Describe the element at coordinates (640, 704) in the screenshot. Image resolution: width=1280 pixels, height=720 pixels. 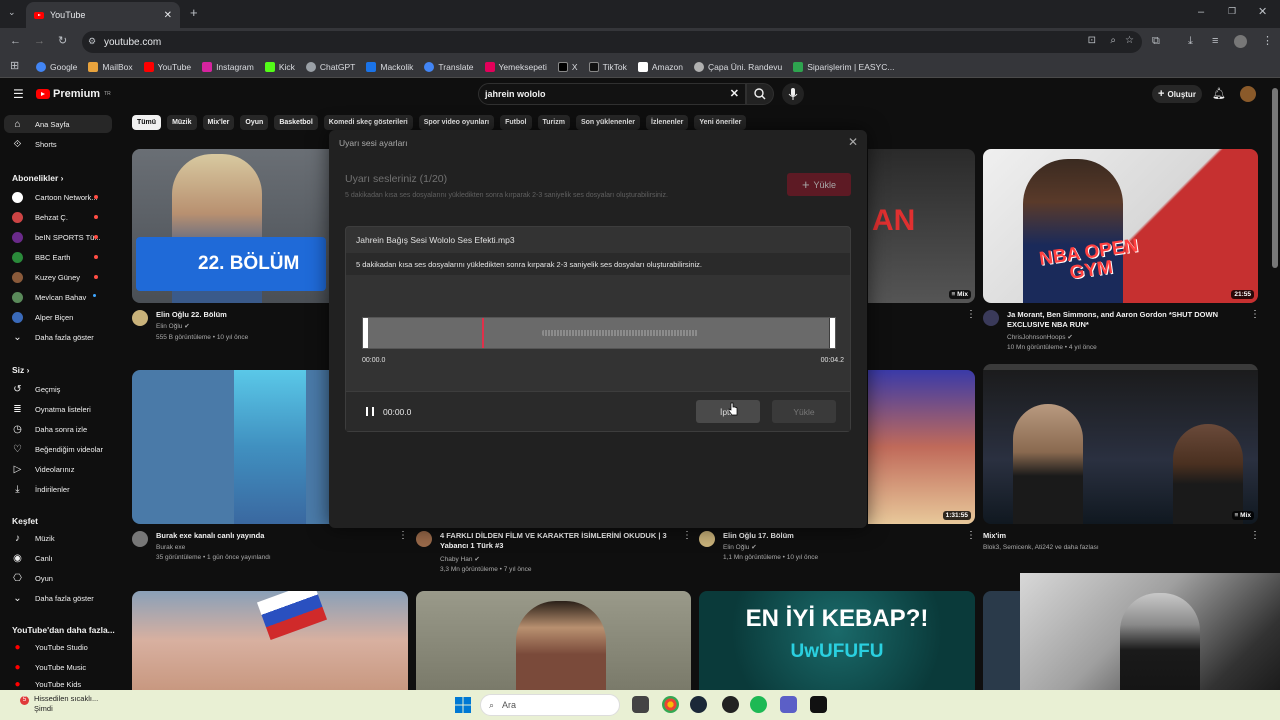
I see `task-view-icon` at that location.